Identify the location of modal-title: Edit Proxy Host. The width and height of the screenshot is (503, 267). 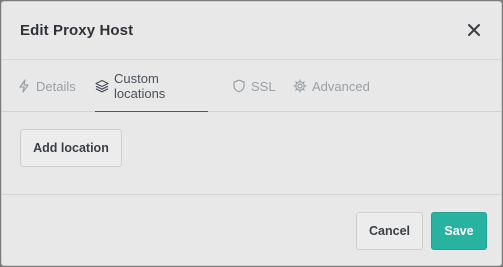
(77, 30).